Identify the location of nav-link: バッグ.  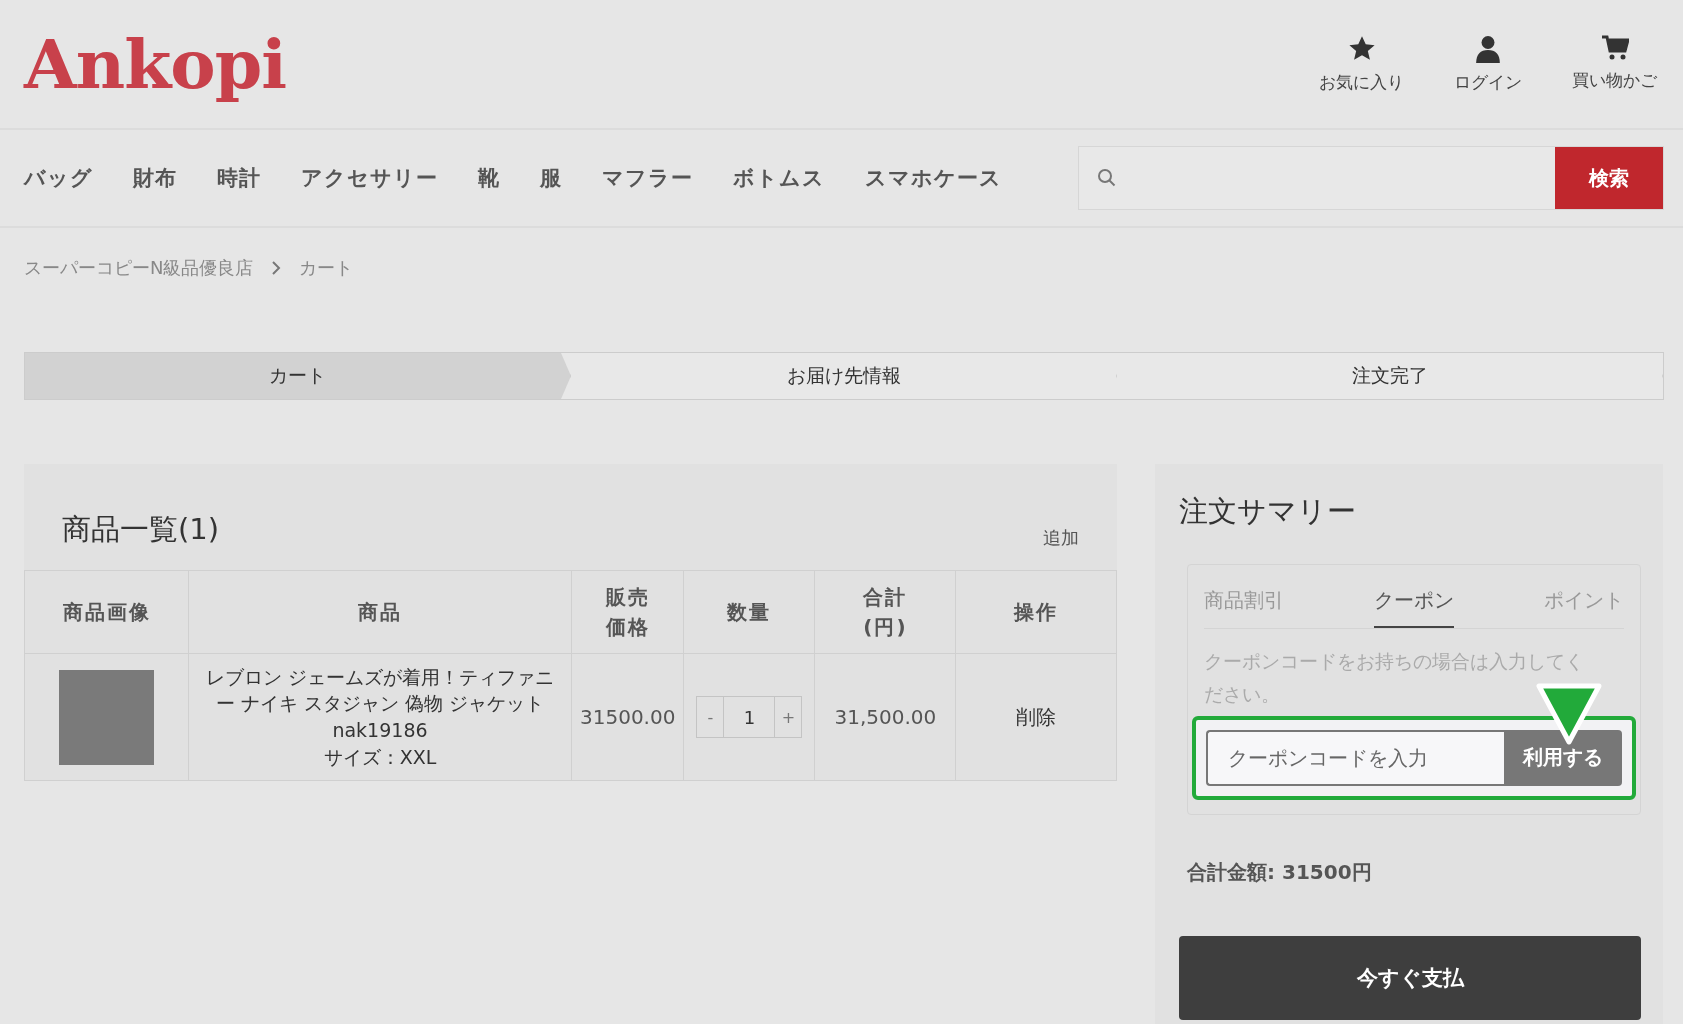
(58, 178).